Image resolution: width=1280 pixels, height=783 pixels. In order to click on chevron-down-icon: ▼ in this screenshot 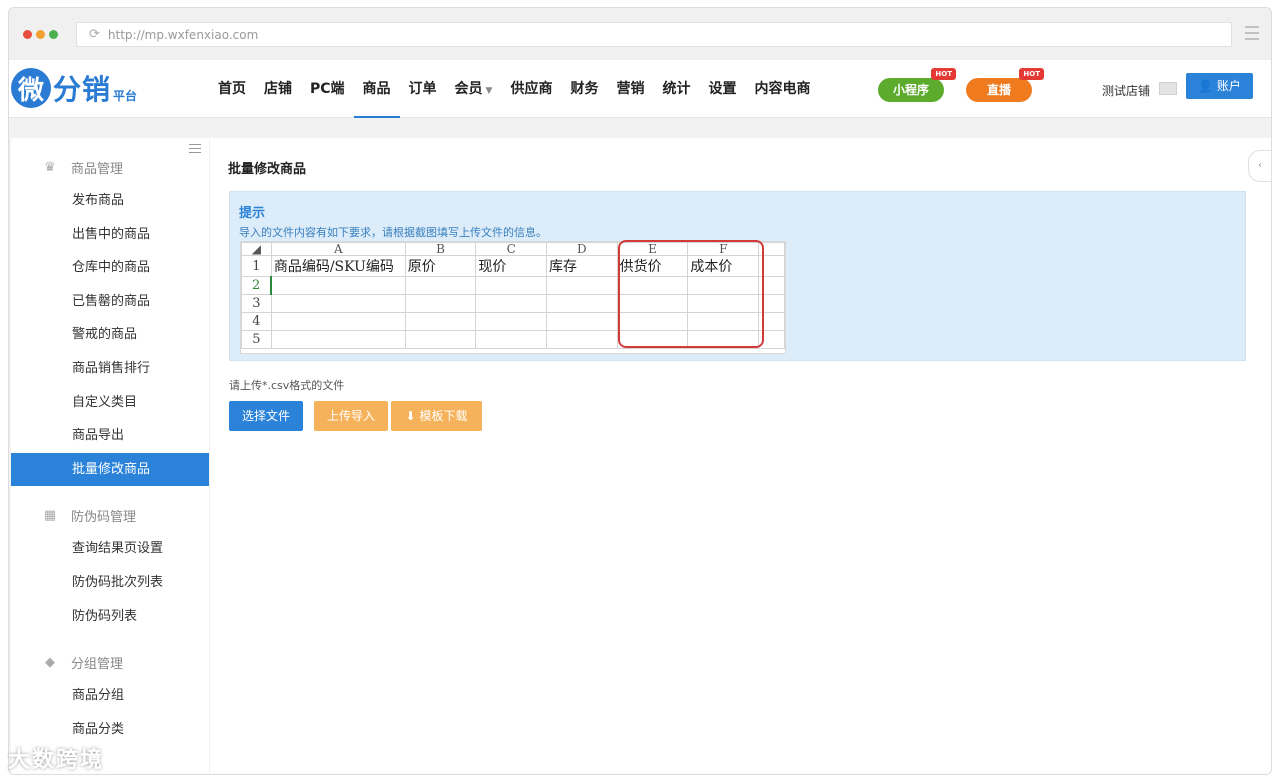, I will do `click(489, 91)`.